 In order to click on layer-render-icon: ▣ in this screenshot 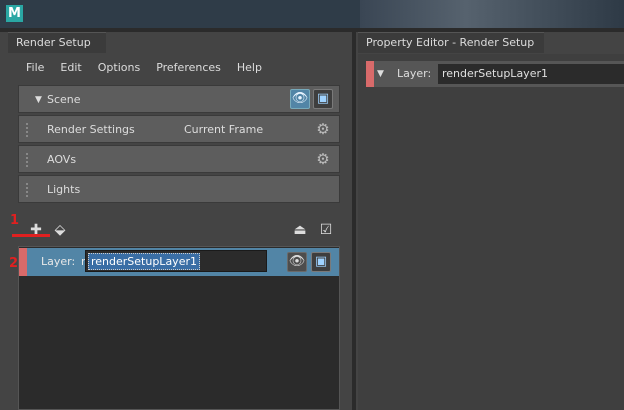, I will do `click(321, 262)`.